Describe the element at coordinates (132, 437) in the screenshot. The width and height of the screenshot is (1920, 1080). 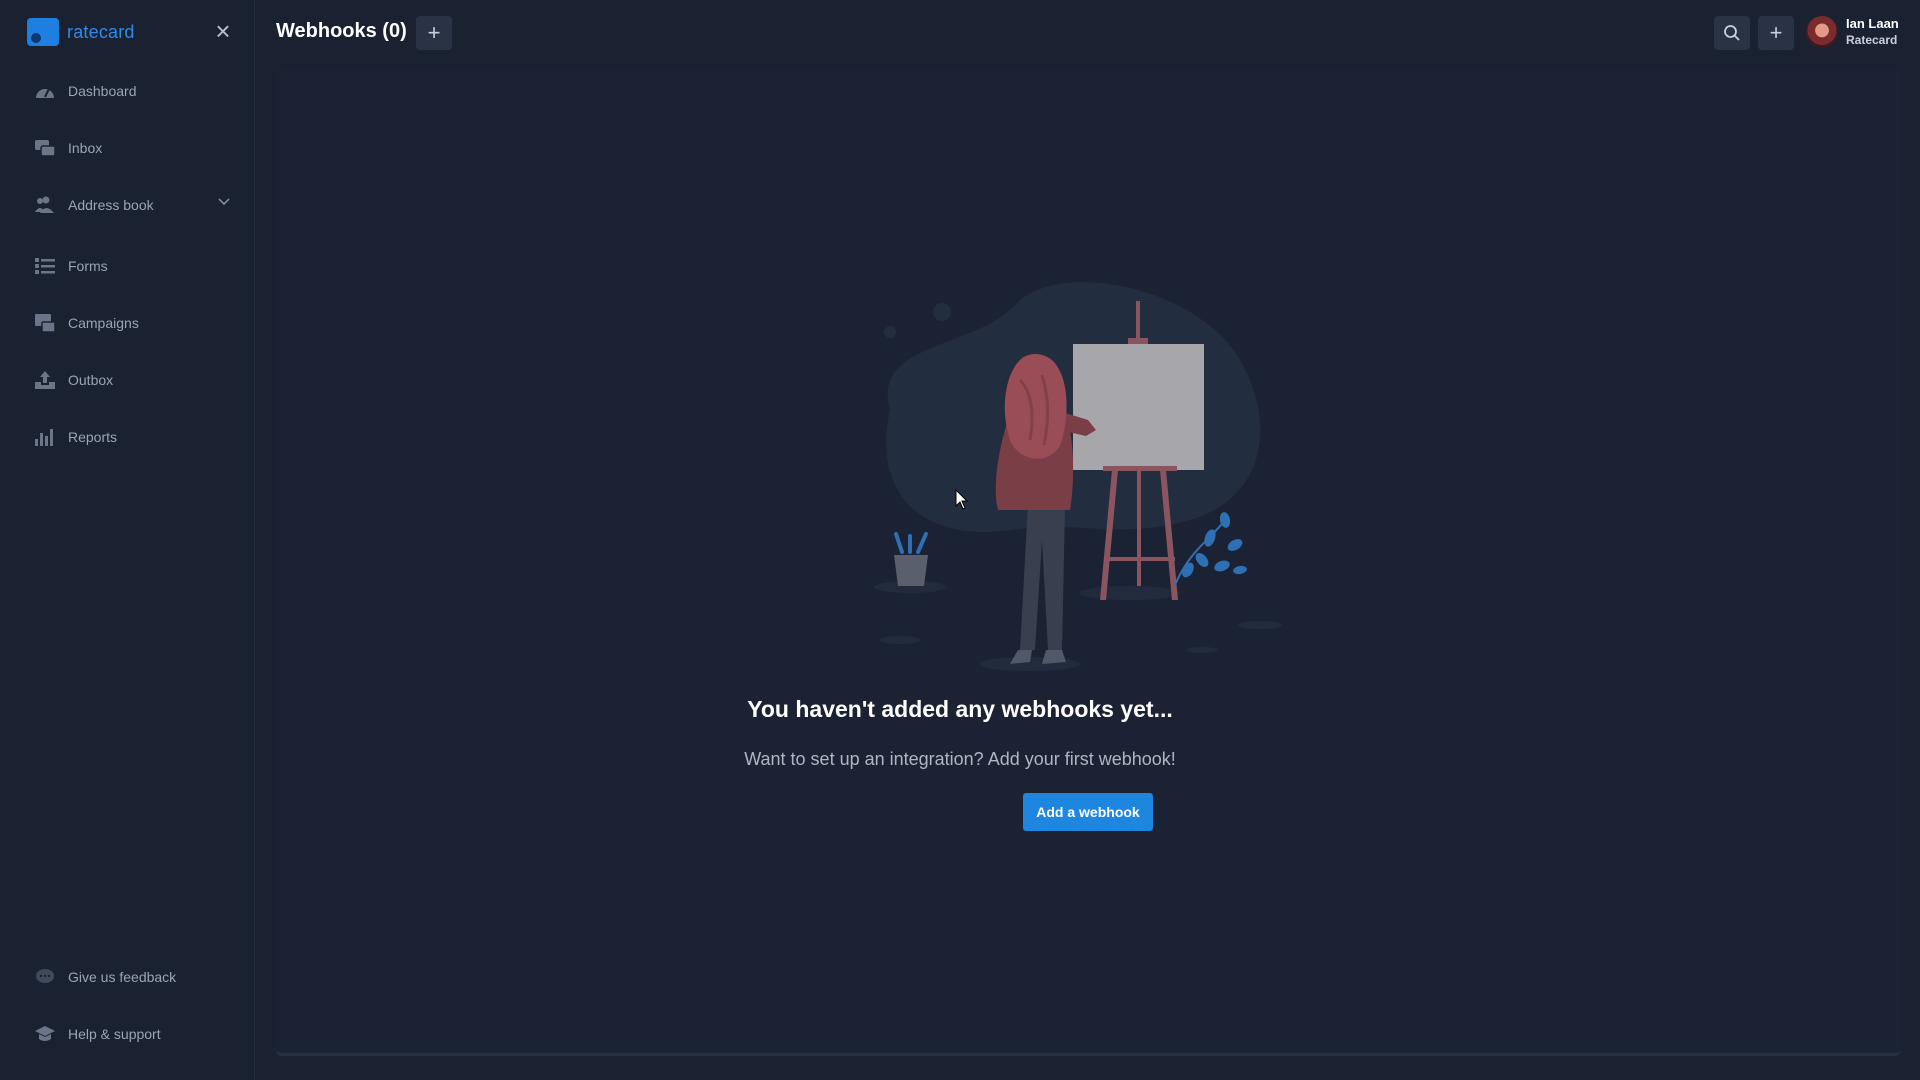
I see `sidebar-item-reports: Reports` at that location.